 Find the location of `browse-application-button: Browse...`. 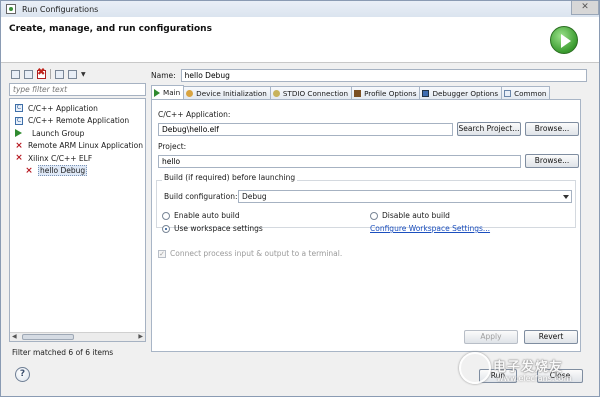

browse-application-button: Browse... is located at coordinates (552, 129).